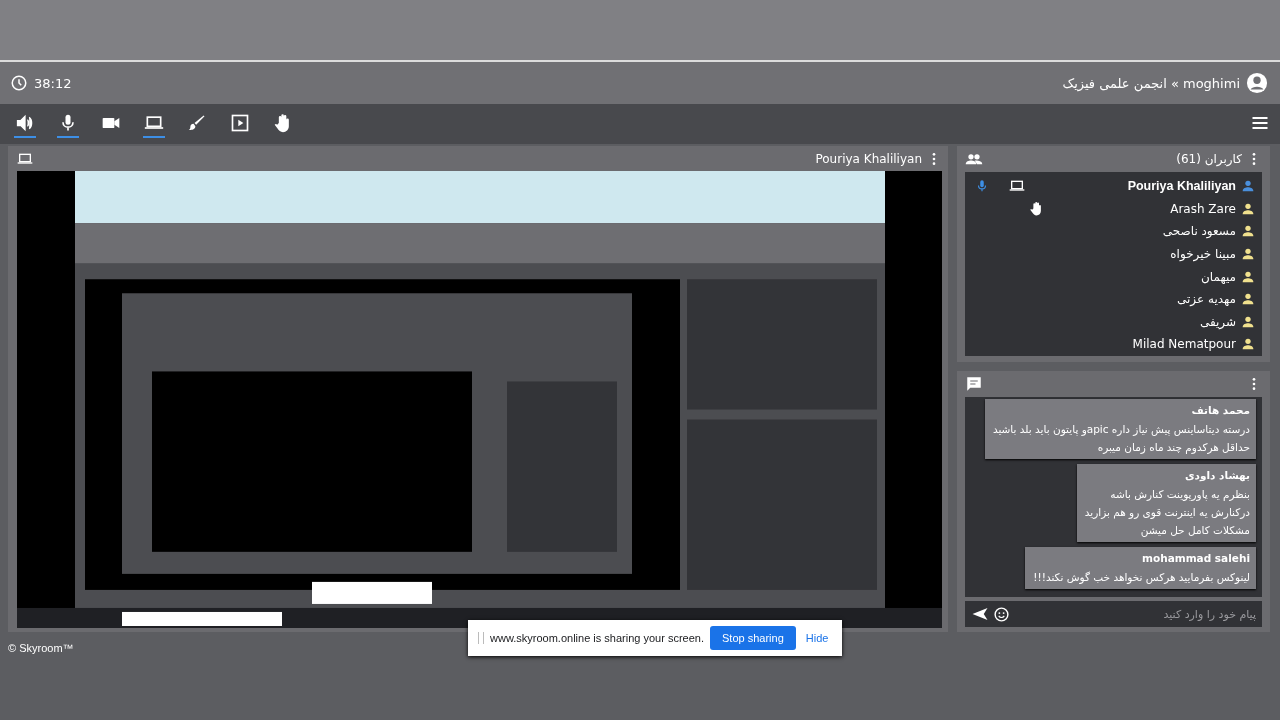  Describe the element at coordinates (1209, 159) in the screenshot. I see `panel-title: کاربران (61)` at that location.